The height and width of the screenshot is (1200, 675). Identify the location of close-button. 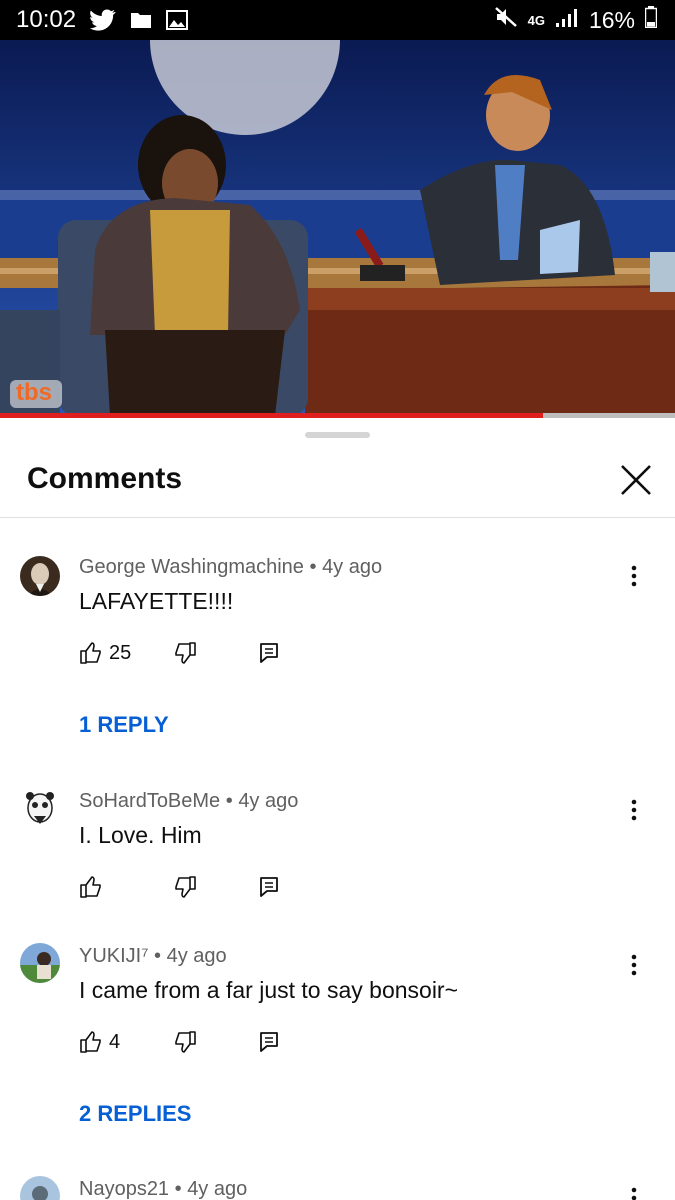
(636, 480).